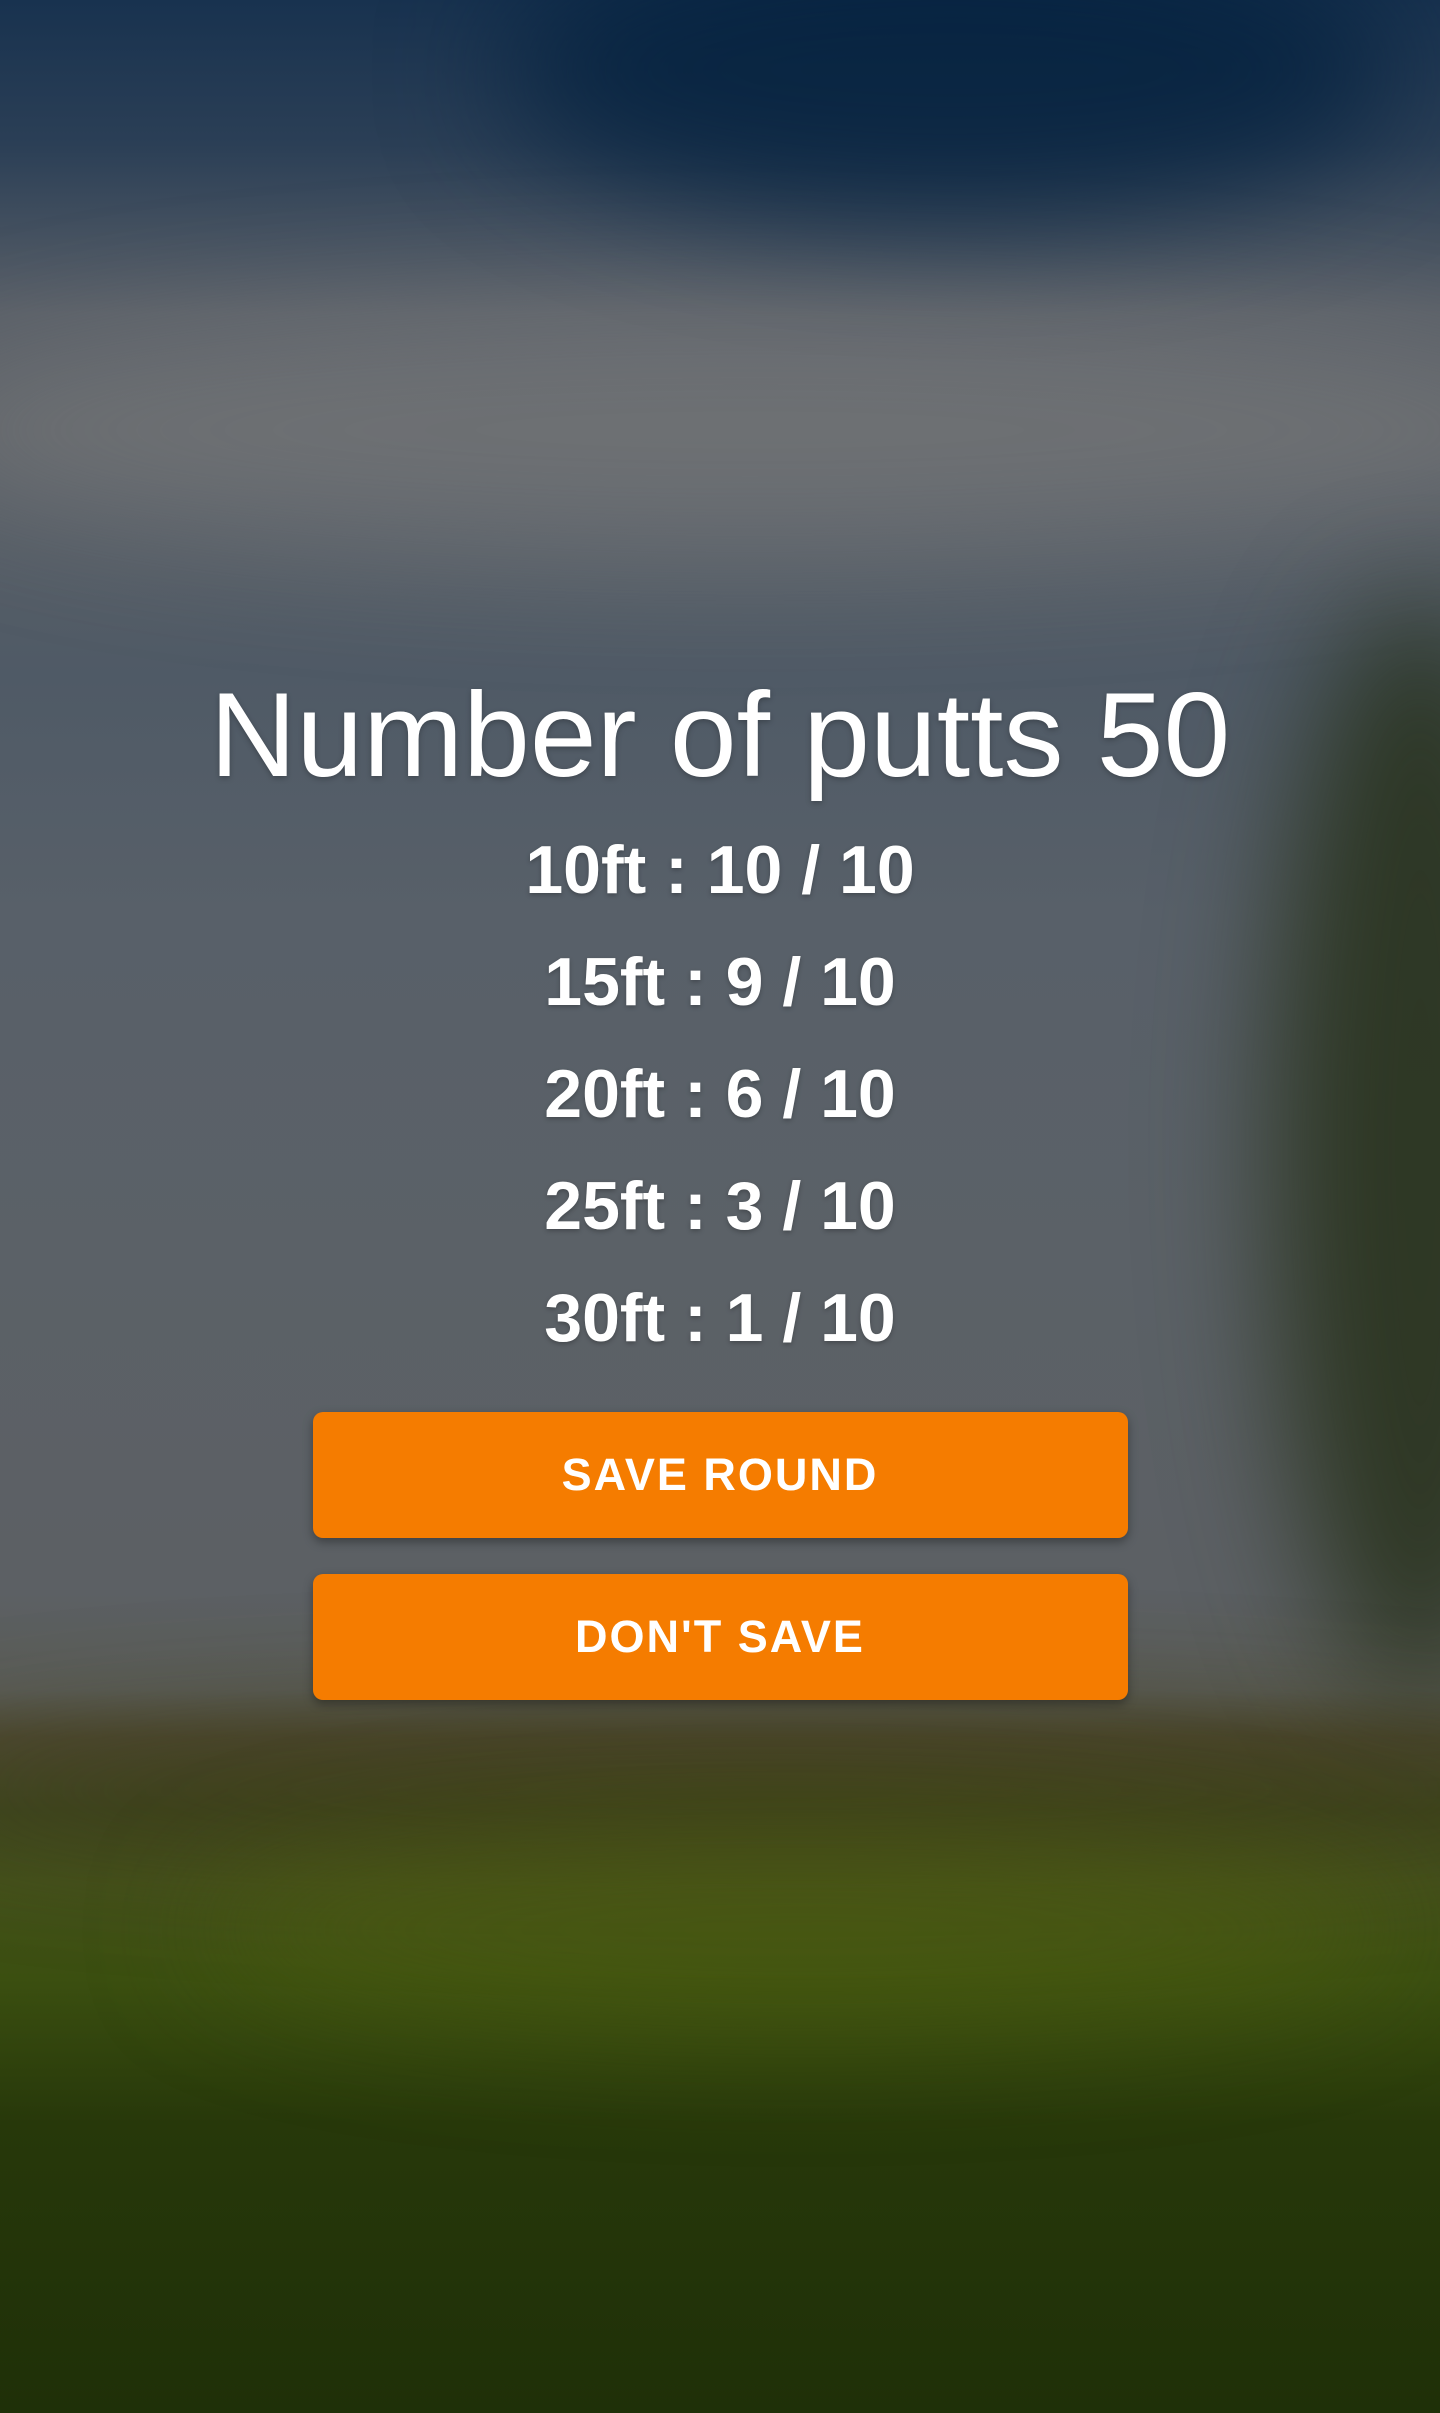  I want to click on stat-row-20ft: 20ft : 6 / 10, so click(720, 1094).